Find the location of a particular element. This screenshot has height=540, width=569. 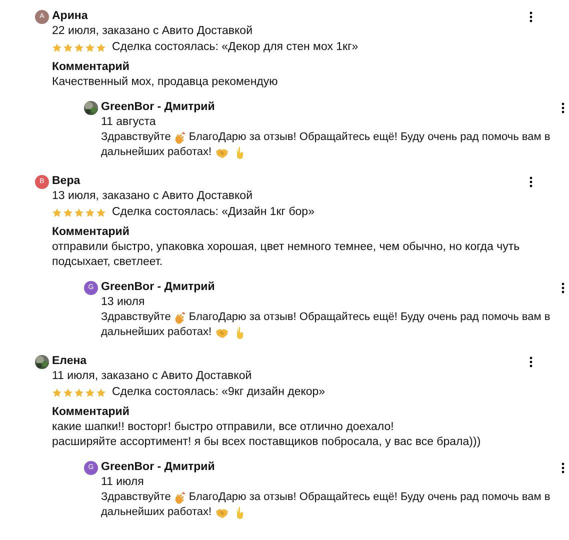

comment-text: отправили быстро, упаковка хорошая, цвет немного темнее, чем обычно, но когда чуть подсыхает, светлеет. is located at coordinates (286, 255).